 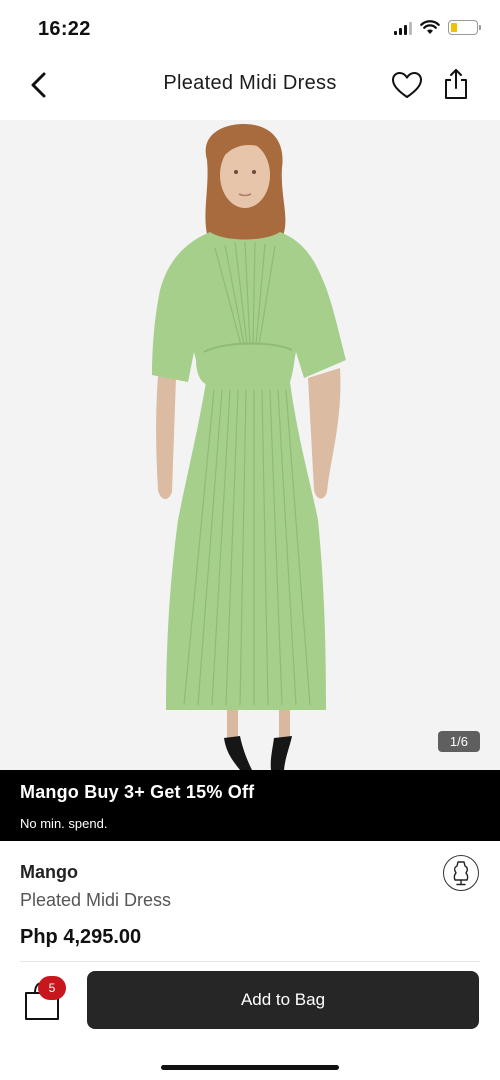 I want to click on share-icon, so click(x=456, y=84).